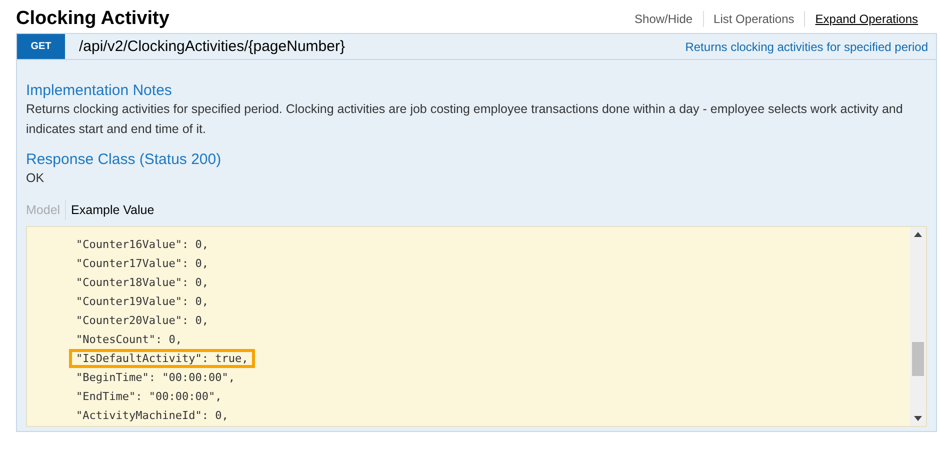 This screenshot has width=940, height=461. What do you see at coordinates (99, 90) in the screenshot?
I see `section-heading: Implementation Notes` at bounding box center [99, 90].